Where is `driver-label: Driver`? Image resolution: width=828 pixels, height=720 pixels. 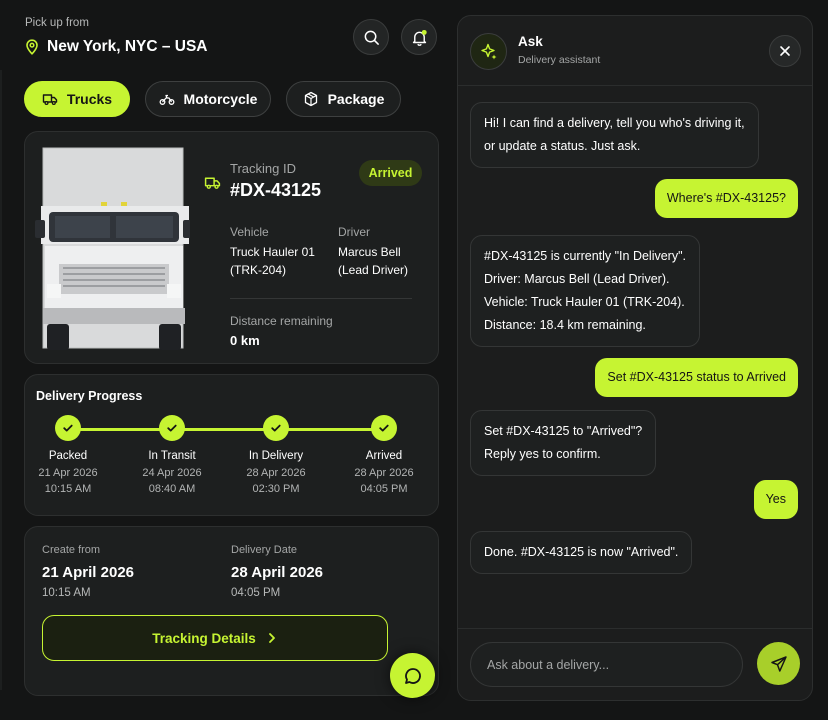 driver-label: Driver is located at coordinates (354, 232).